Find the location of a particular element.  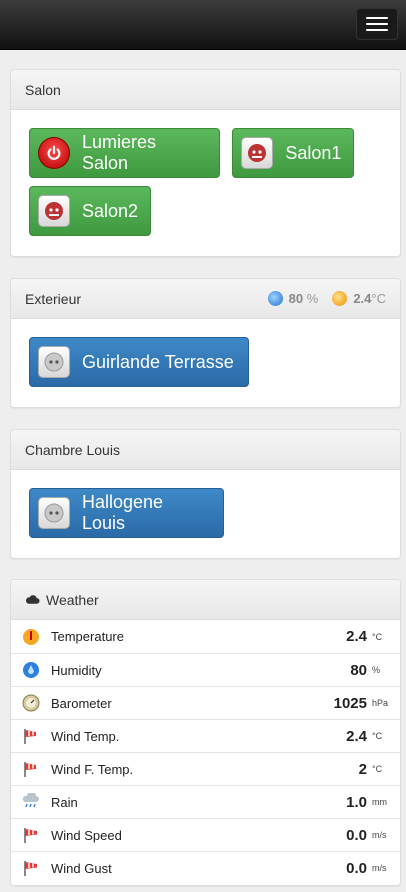

device-label: Salon1 is located at coordinates (313, 152).